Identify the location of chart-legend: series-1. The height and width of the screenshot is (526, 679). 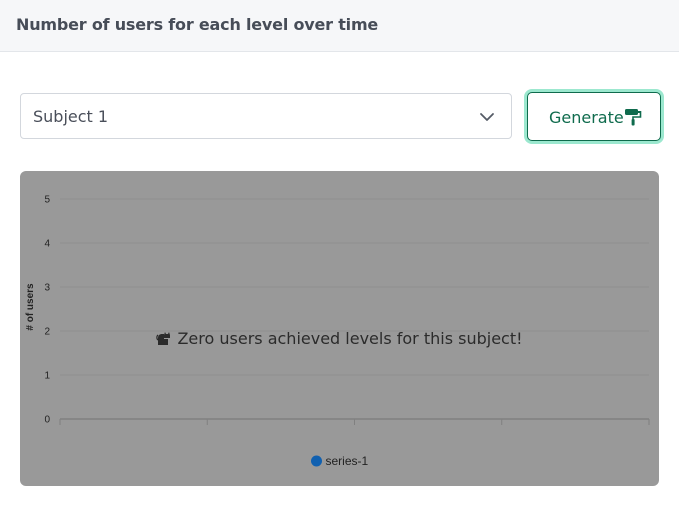
(340, 461).